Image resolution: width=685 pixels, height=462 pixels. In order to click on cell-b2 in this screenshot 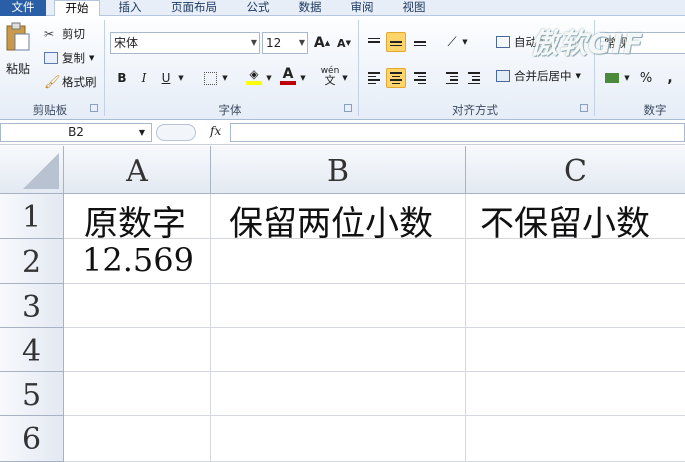, I will do `click(338, 261)`.